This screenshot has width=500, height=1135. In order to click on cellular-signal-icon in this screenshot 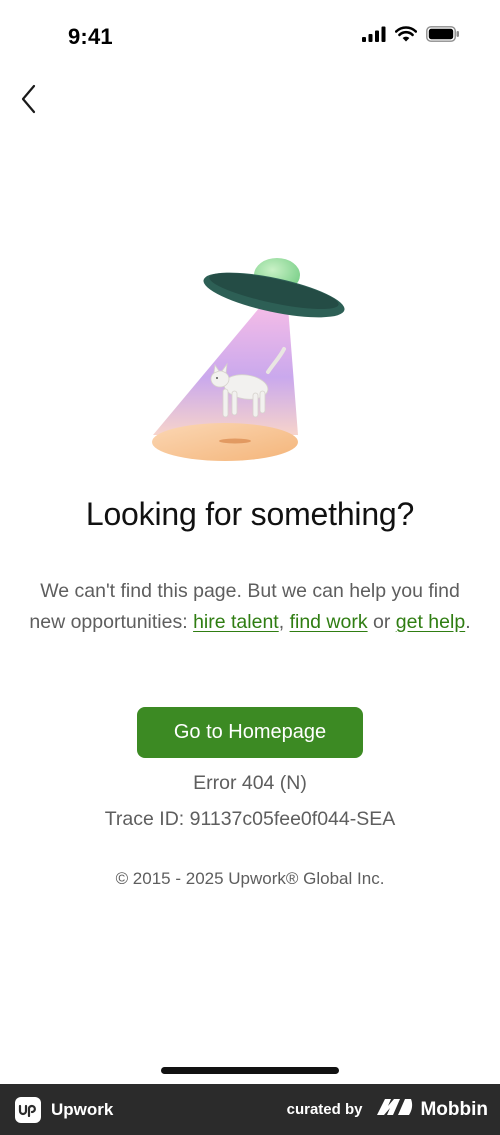, I will do `click(374, 36)`.